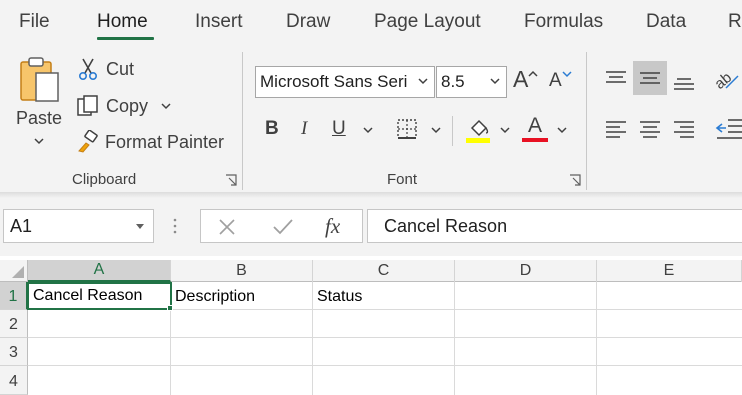  I want to click on font-name-value: Microsoft Sans Seri, so click(334, 81).